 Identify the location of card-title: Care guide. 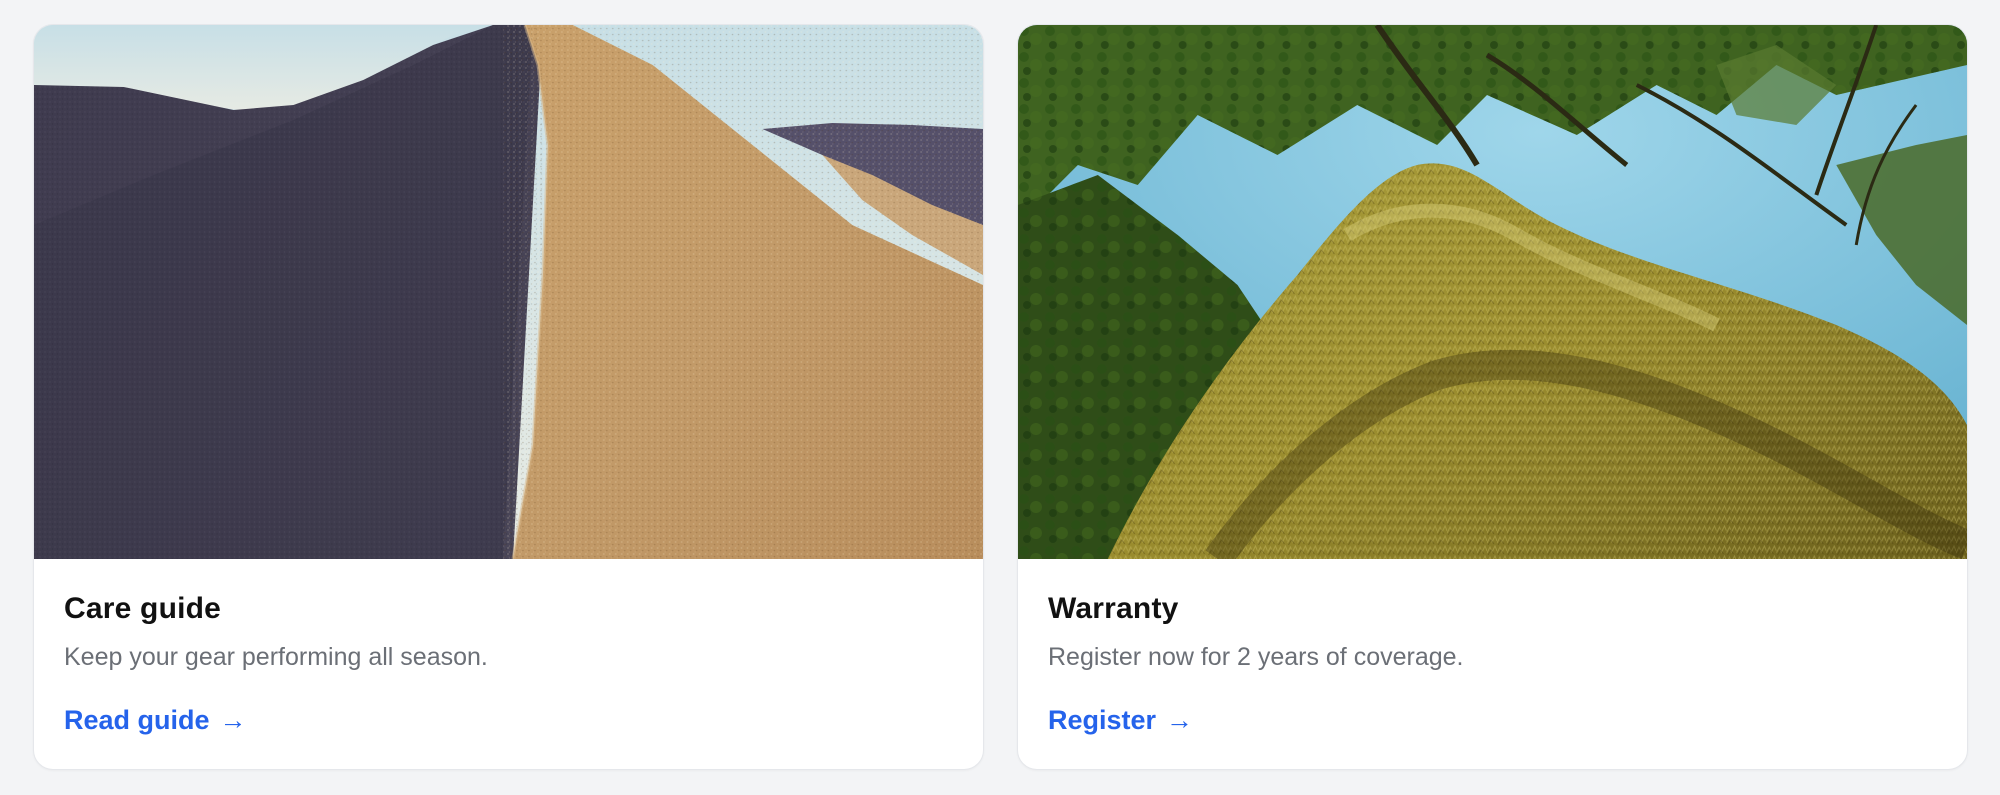
(143, 608).